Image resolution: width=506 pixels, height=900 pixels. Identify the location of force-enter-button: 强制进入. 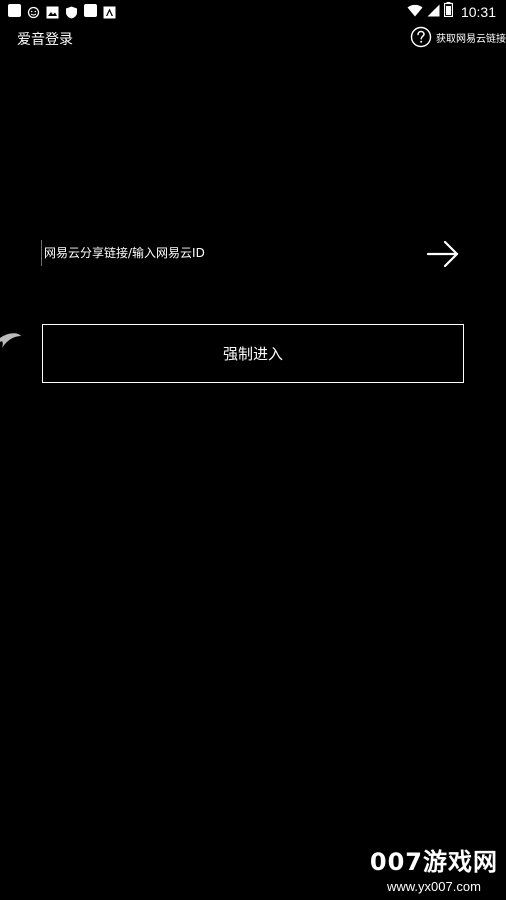
(253, 353).